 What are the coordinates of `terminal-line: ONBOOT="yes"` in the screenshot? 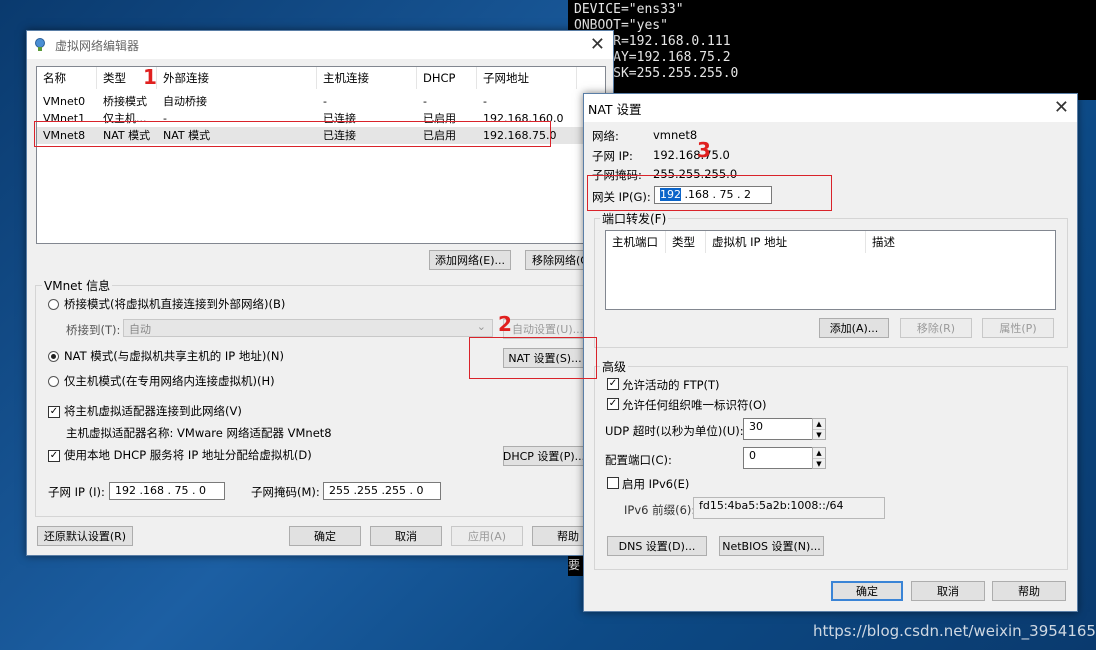 It's located at (621, 25).